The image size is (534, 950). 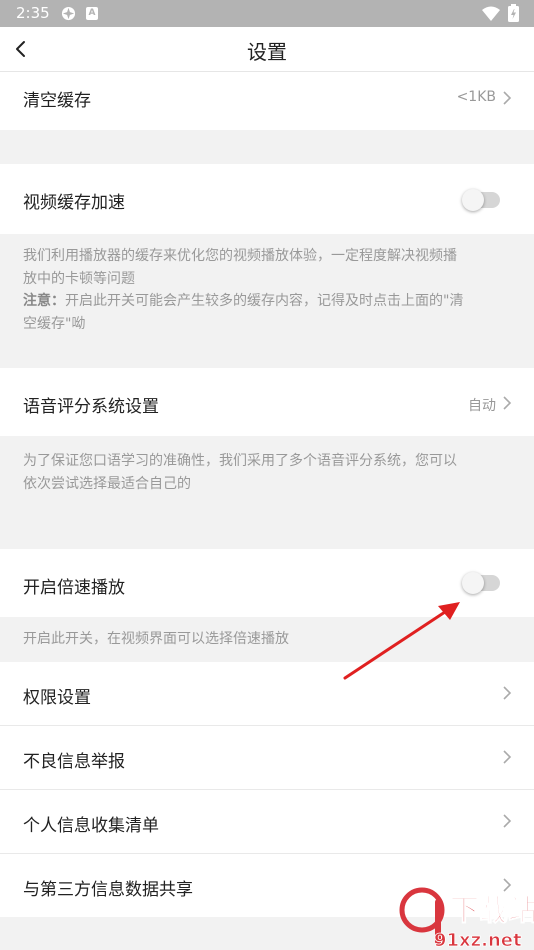 What do you see at coordinates (107, 483) in the screenshot?
I see `description-line: 依次尝试选择最适合自己的` at bounding box center [107, 483].